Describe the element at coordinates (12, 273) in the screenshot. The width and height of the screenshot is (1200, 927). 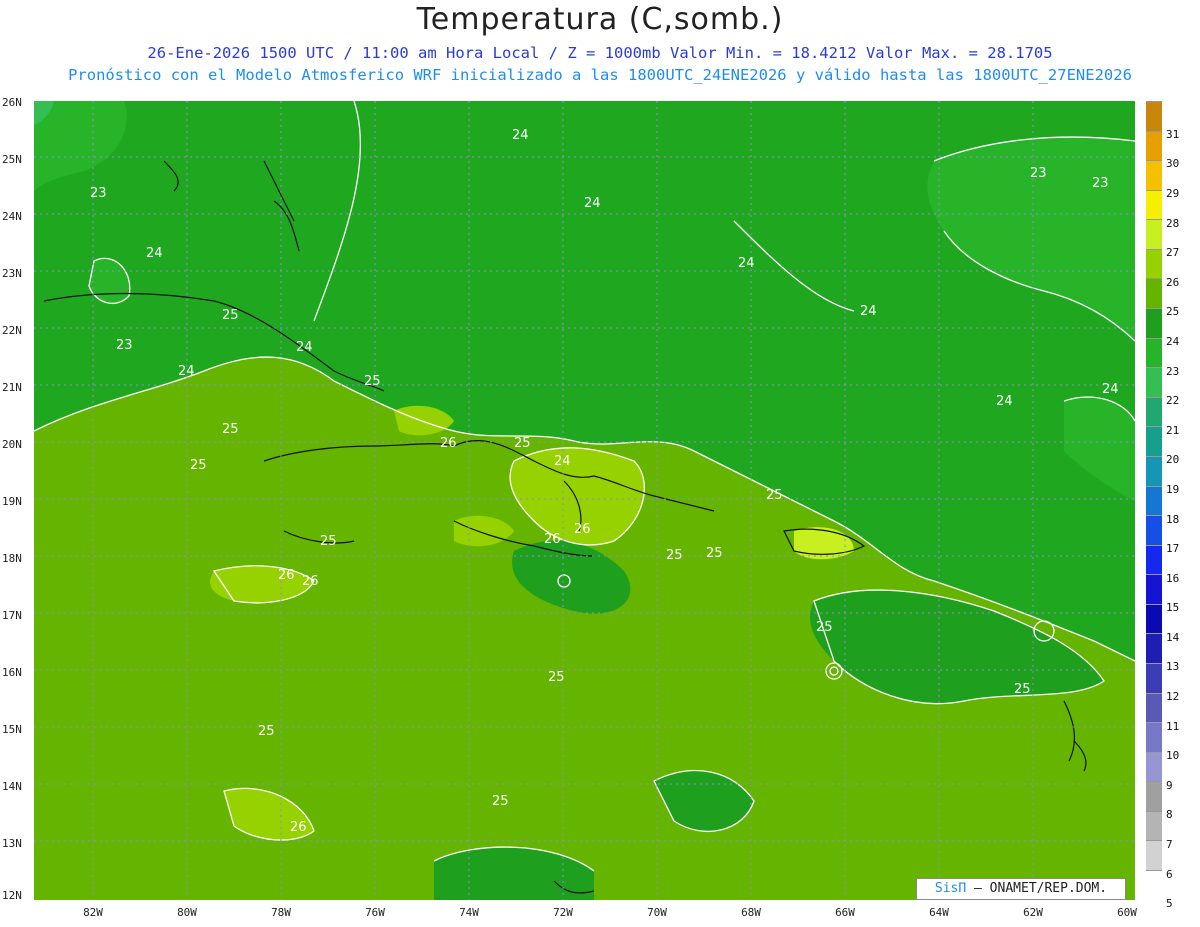
I see `lat-label: 23N` at that location.